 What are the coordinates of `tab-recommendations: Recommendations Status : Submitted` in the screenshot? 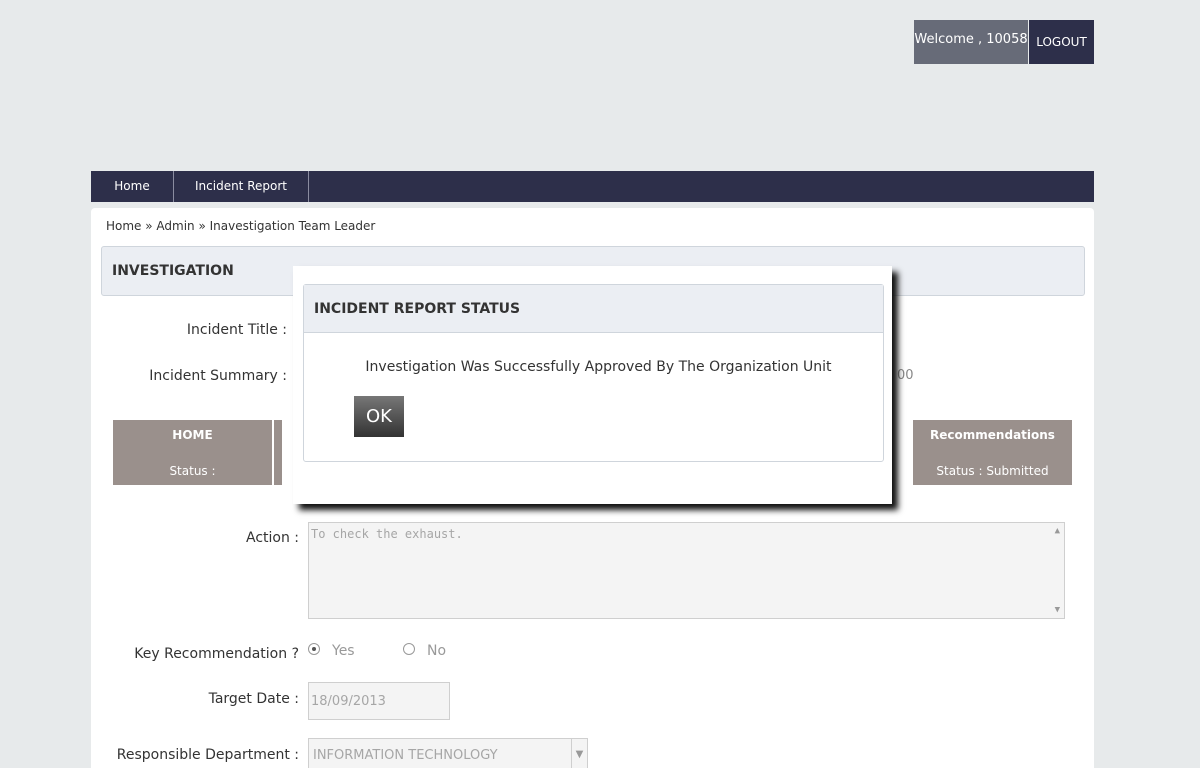 It's located at (992, 452).